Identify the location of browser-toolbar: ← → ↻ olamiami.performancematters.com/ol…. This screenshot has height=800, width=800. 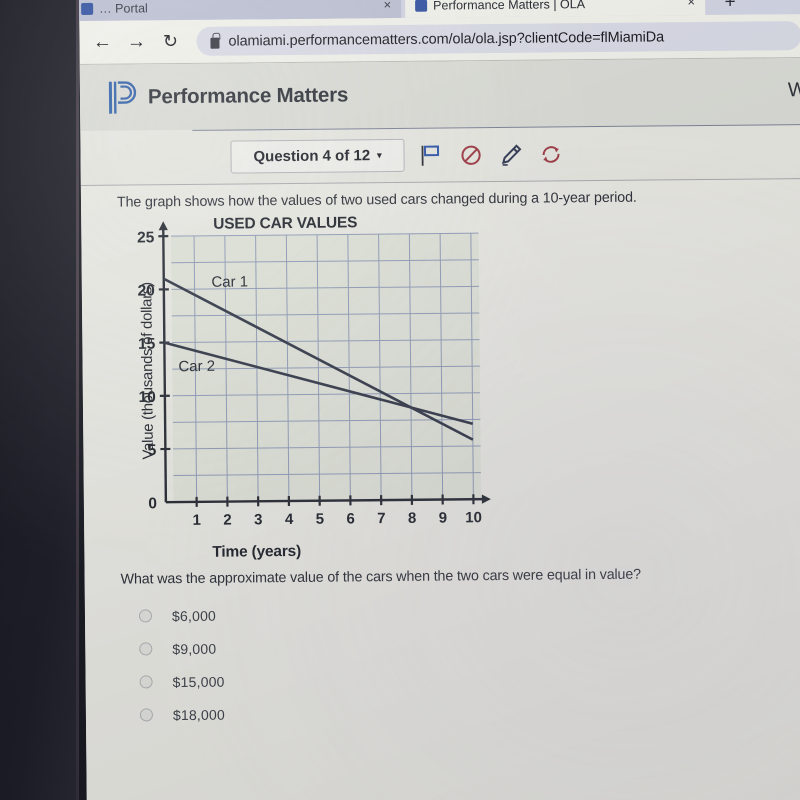
(439, 39).